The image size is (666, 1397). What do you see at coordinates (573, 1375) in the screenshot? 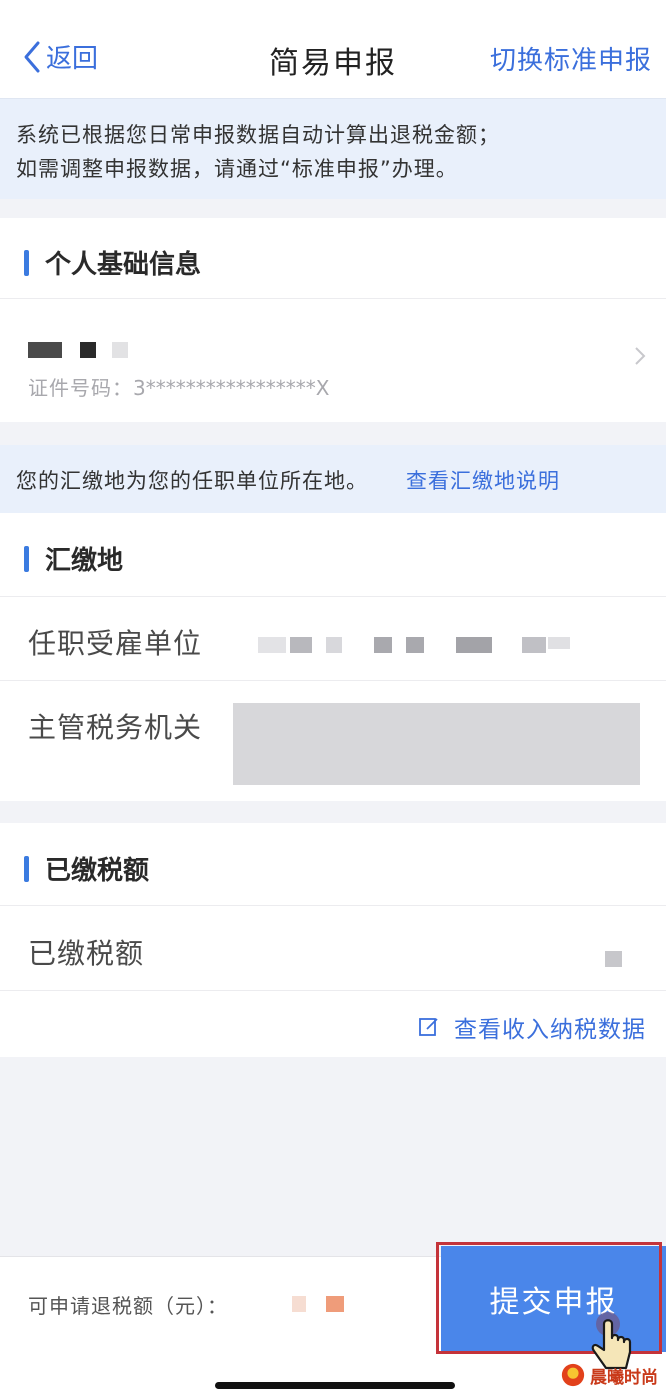
I see `sun-logo-icon` at bounding box center [573, 1375].